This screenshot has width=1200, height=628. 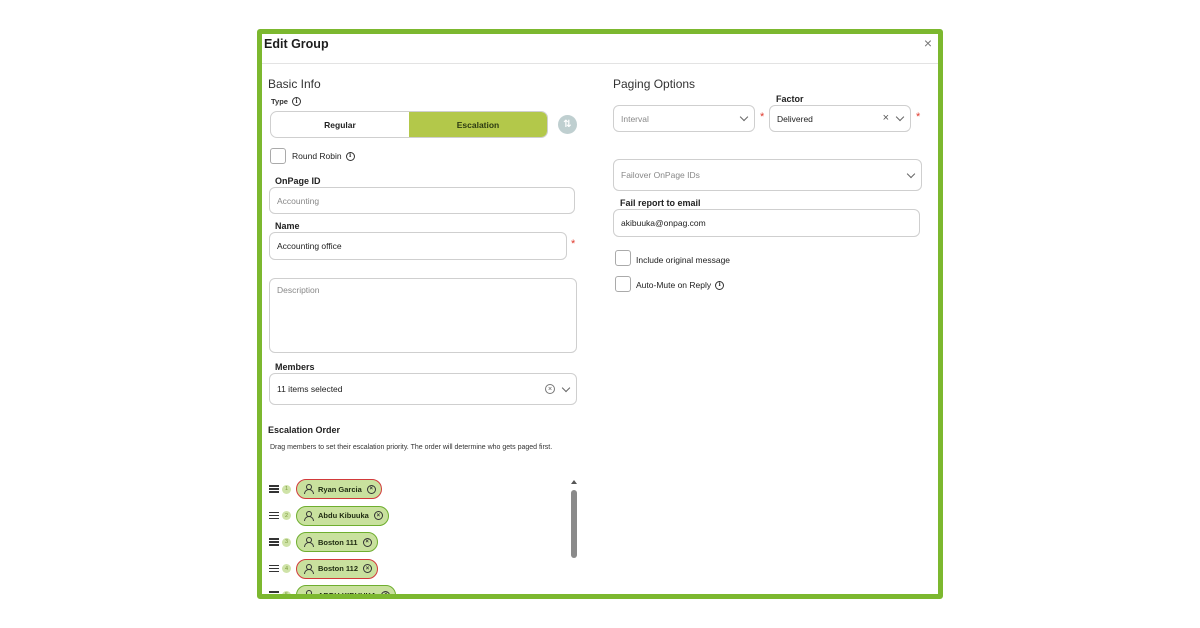 What do you see at coordinates (567, 124) in the screenshot?
I see `swap-order-icon: ⇅` at bounding box center [567, 124].